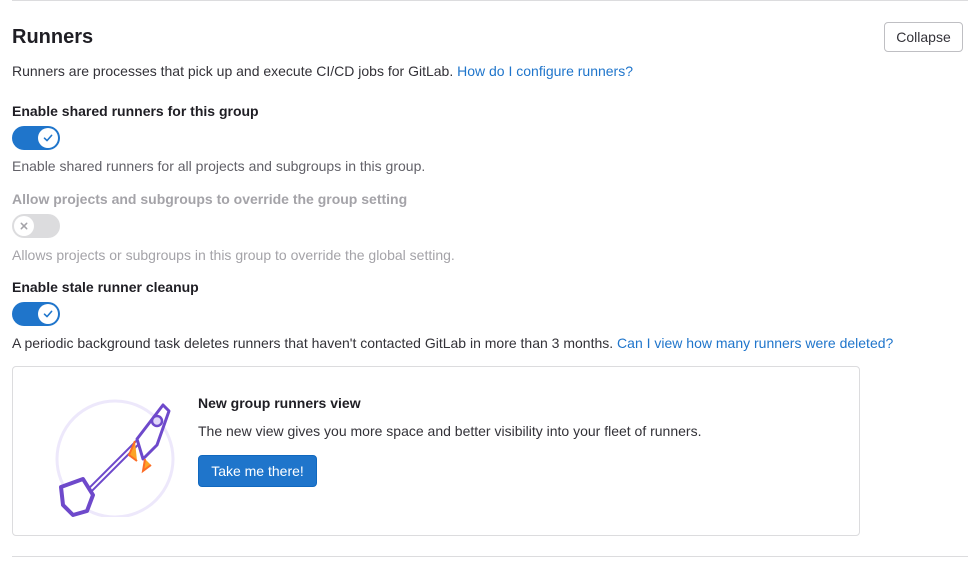 Image resolution: width=974 pixels, height=562 pixels. I want to click on take-me-there-button: Take me there!, so click(257, 471).